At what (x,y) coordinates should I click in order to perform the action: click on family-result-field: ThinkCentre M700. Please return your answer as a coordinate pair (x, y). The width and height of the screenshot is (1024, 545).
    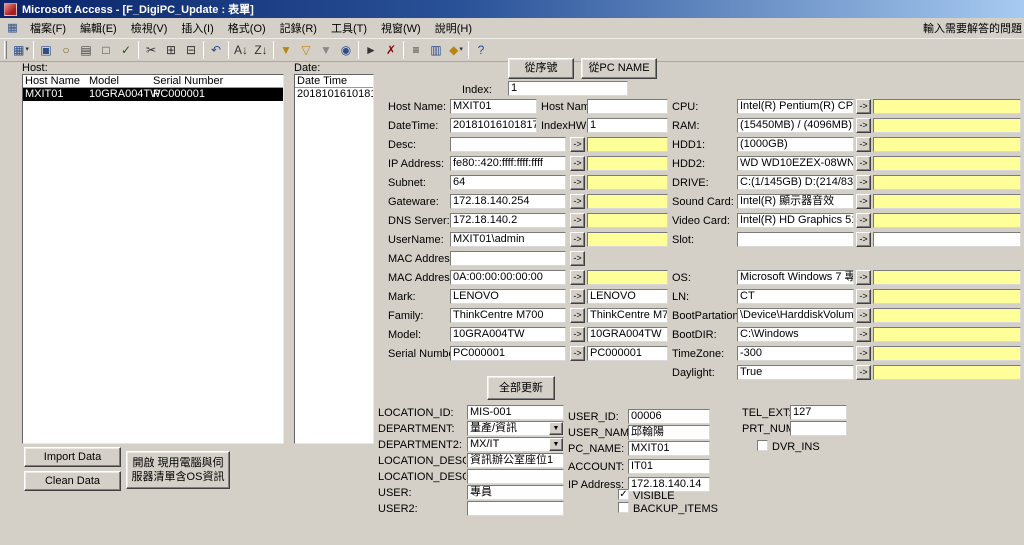
    Looking at the image, I should click on (627, 315).